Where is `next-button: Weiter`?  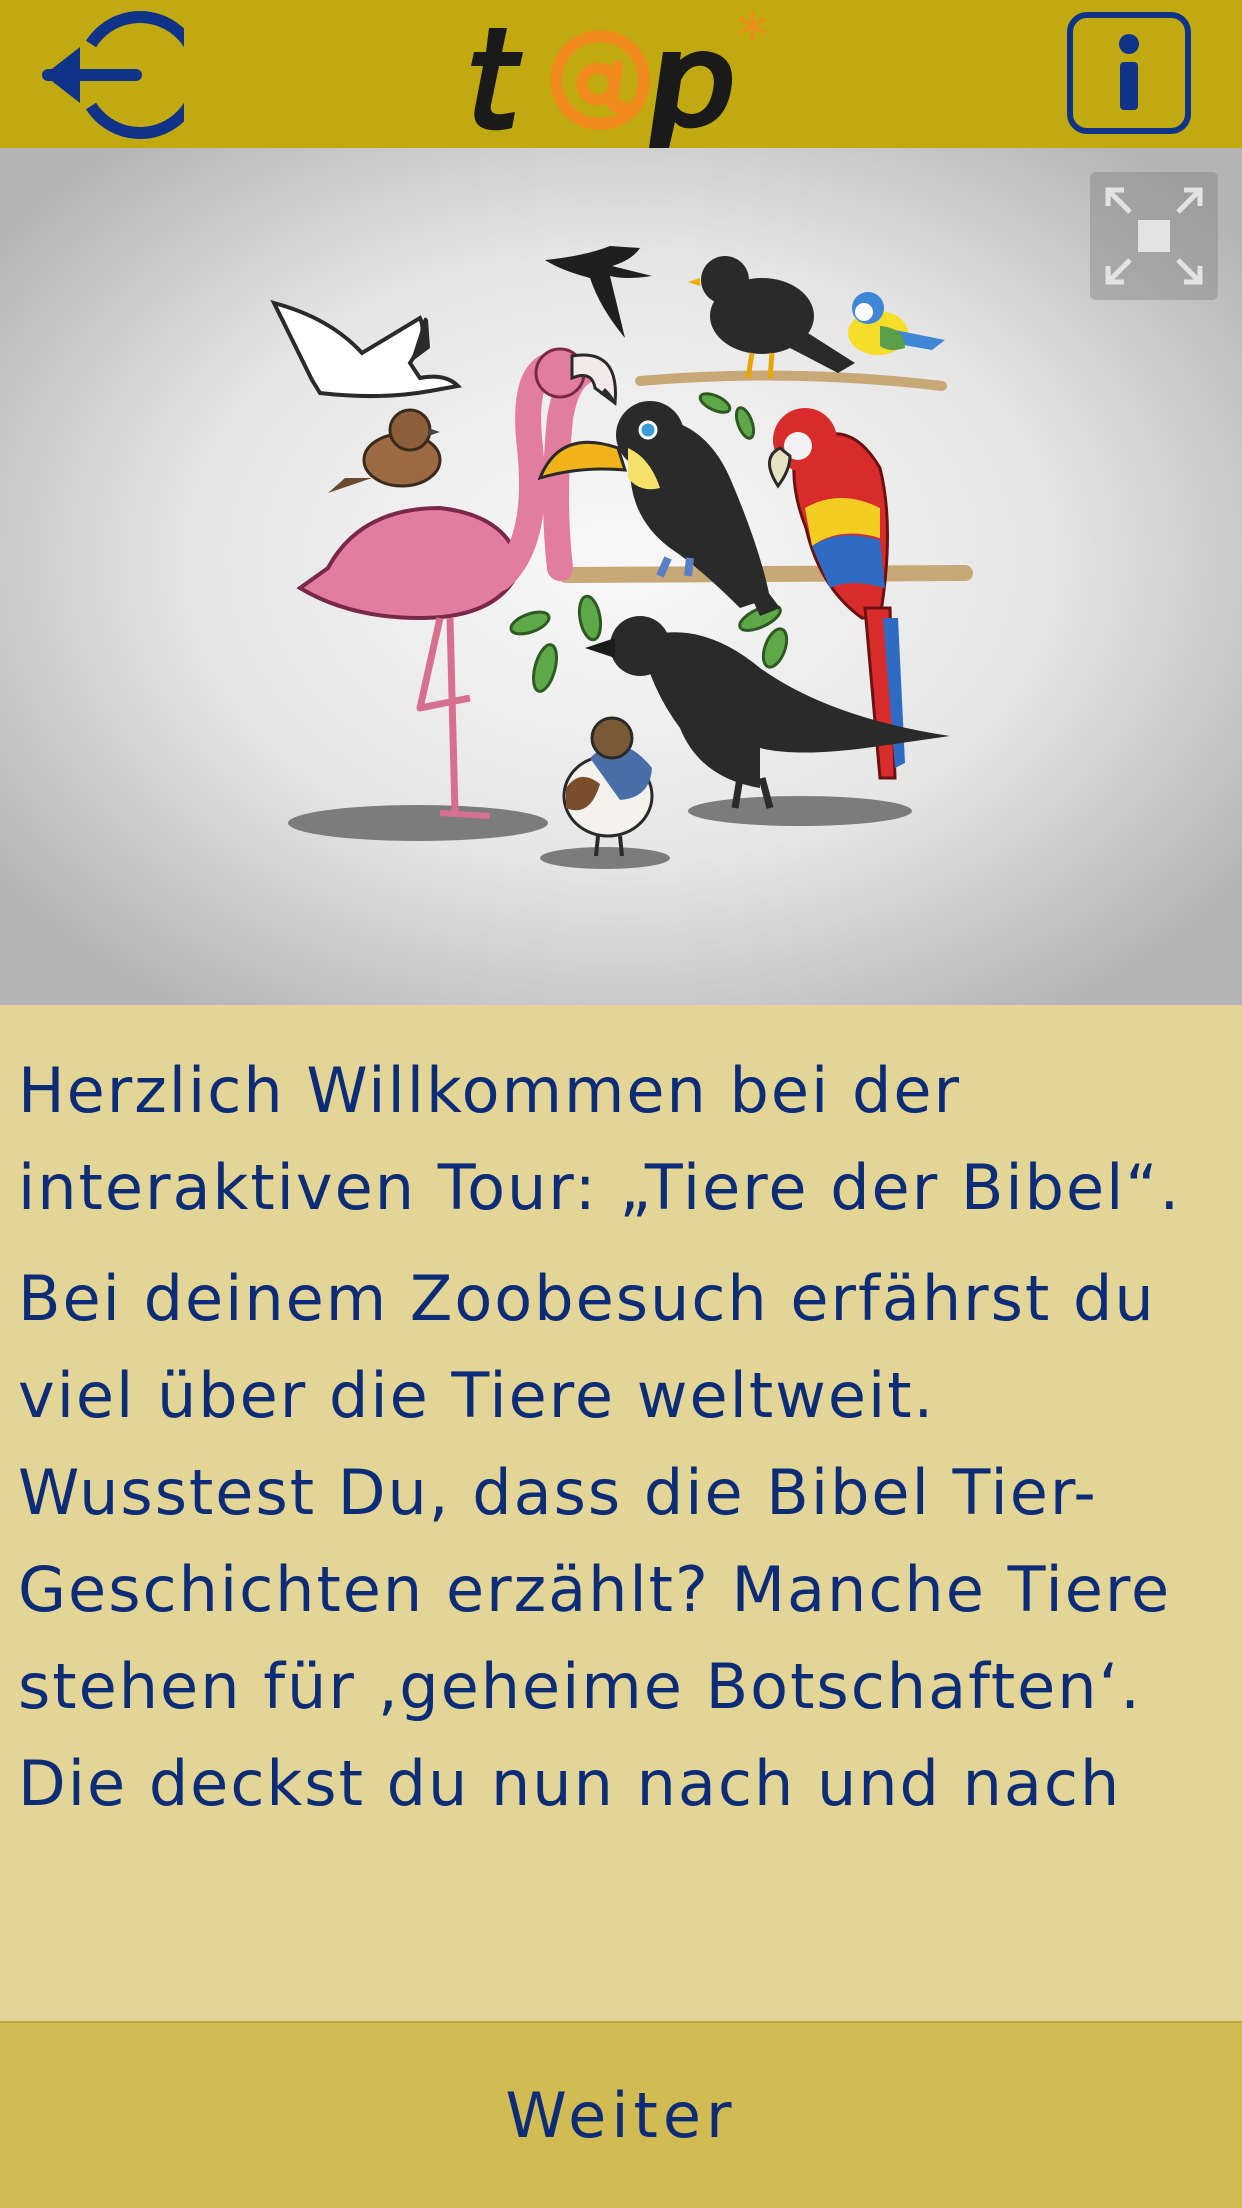
next-button: Weiter is located at coordinates (621, 2114).